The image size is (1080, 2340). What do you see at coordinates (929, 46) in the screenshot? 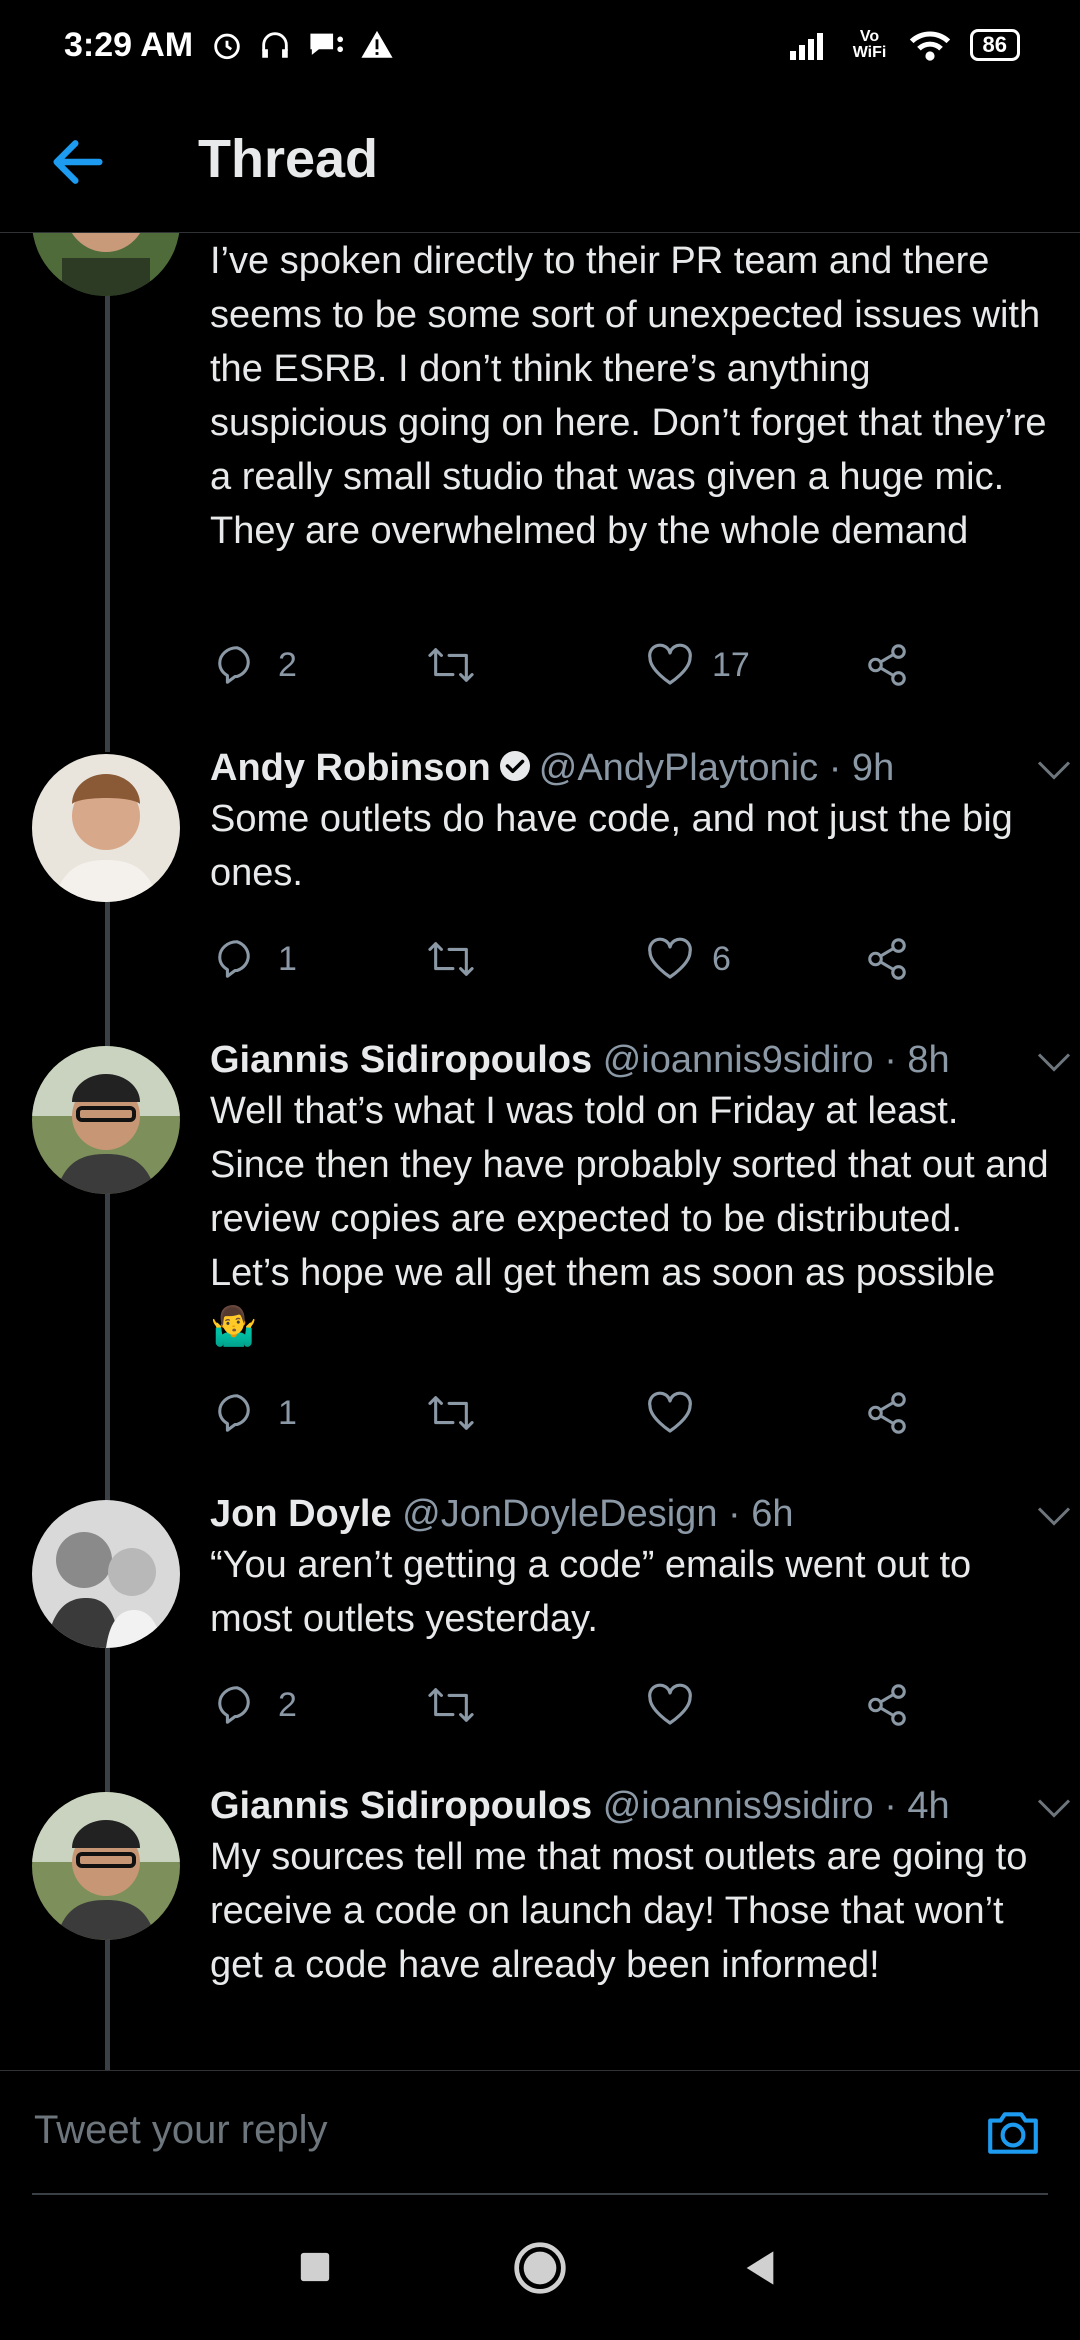
I see `wifi-icon` at bounding box center [929, 46].